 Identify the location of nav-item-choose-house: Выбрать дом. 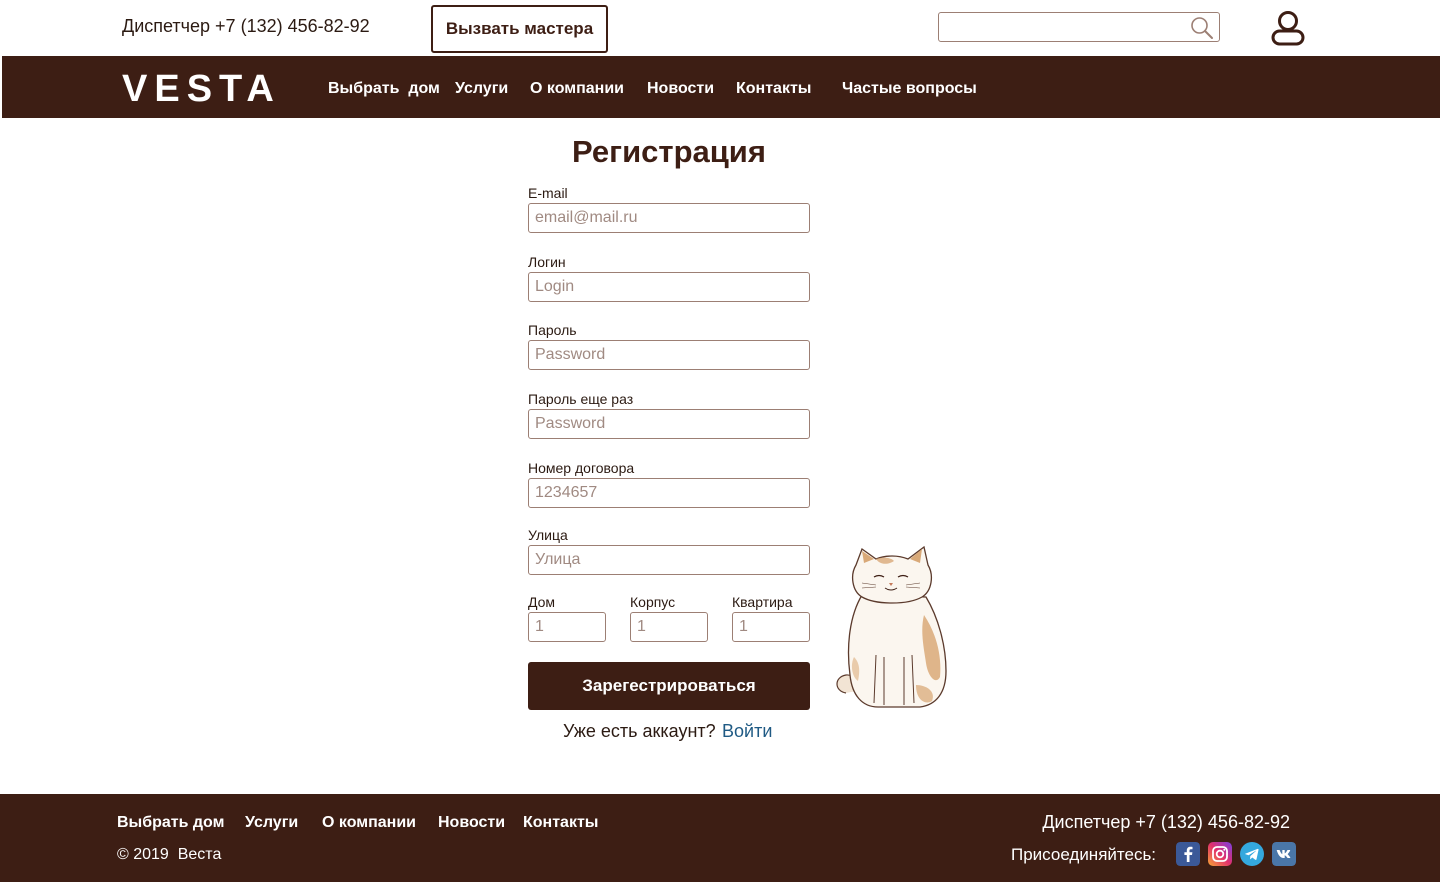
(384, 89).